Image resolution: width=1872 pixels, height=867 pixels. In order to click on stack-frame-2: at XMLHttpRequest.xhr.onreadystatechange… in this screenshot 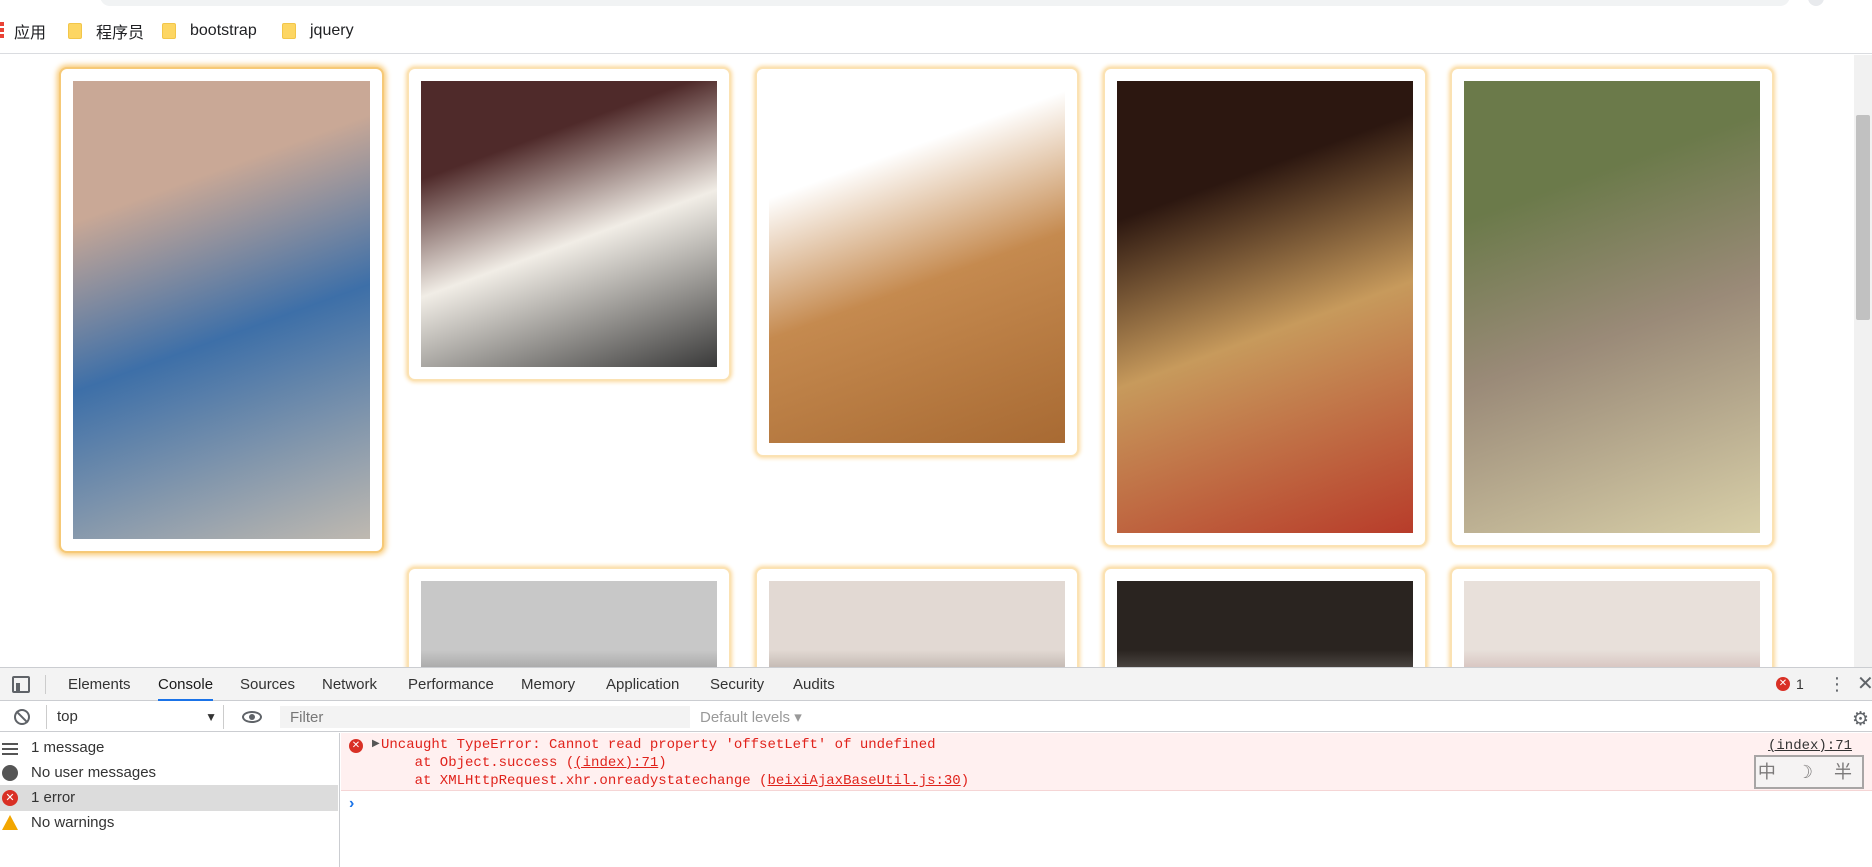, I will do `click(675, 781)`.